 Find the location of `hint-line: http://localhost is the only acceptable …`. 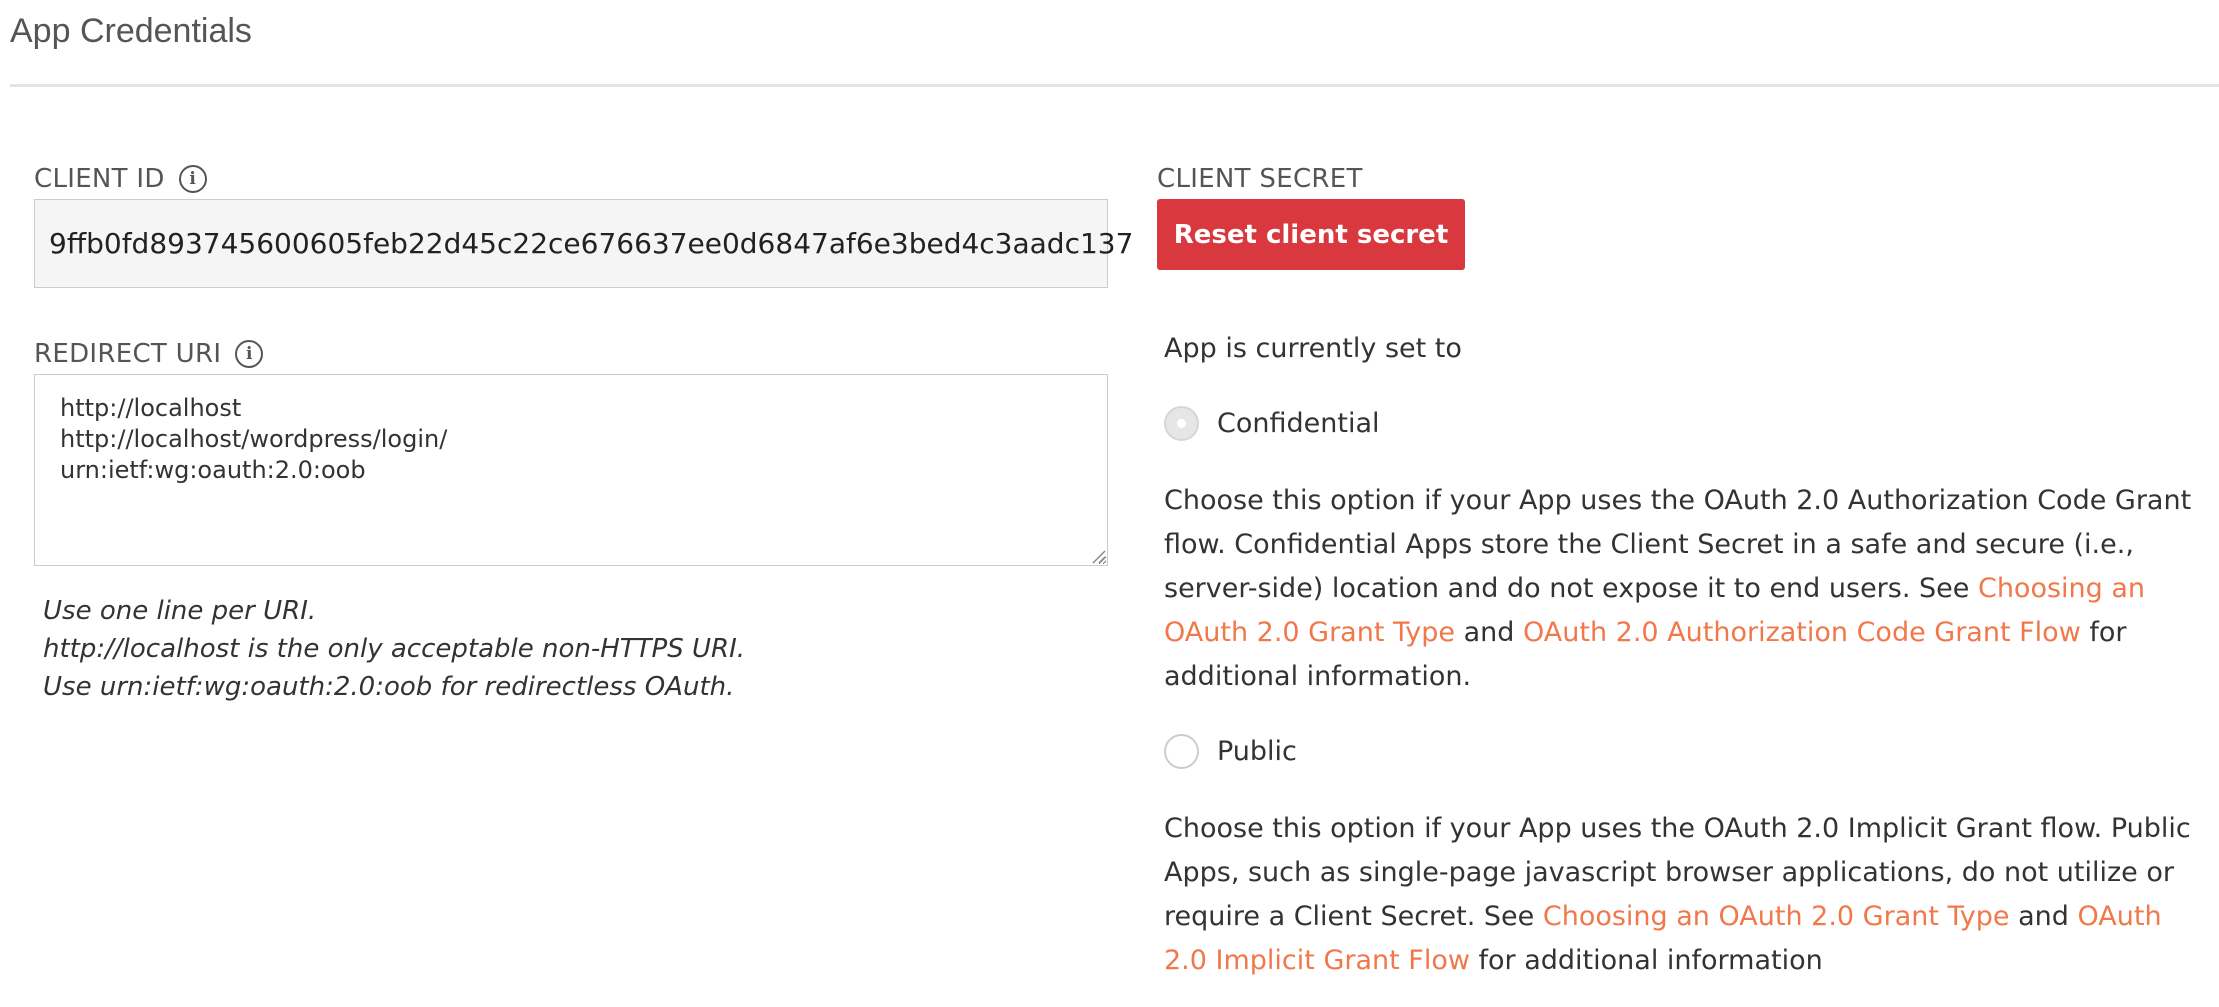

hint-line: http://localhost is the only acceptable … is located at coordinates (394, 649).